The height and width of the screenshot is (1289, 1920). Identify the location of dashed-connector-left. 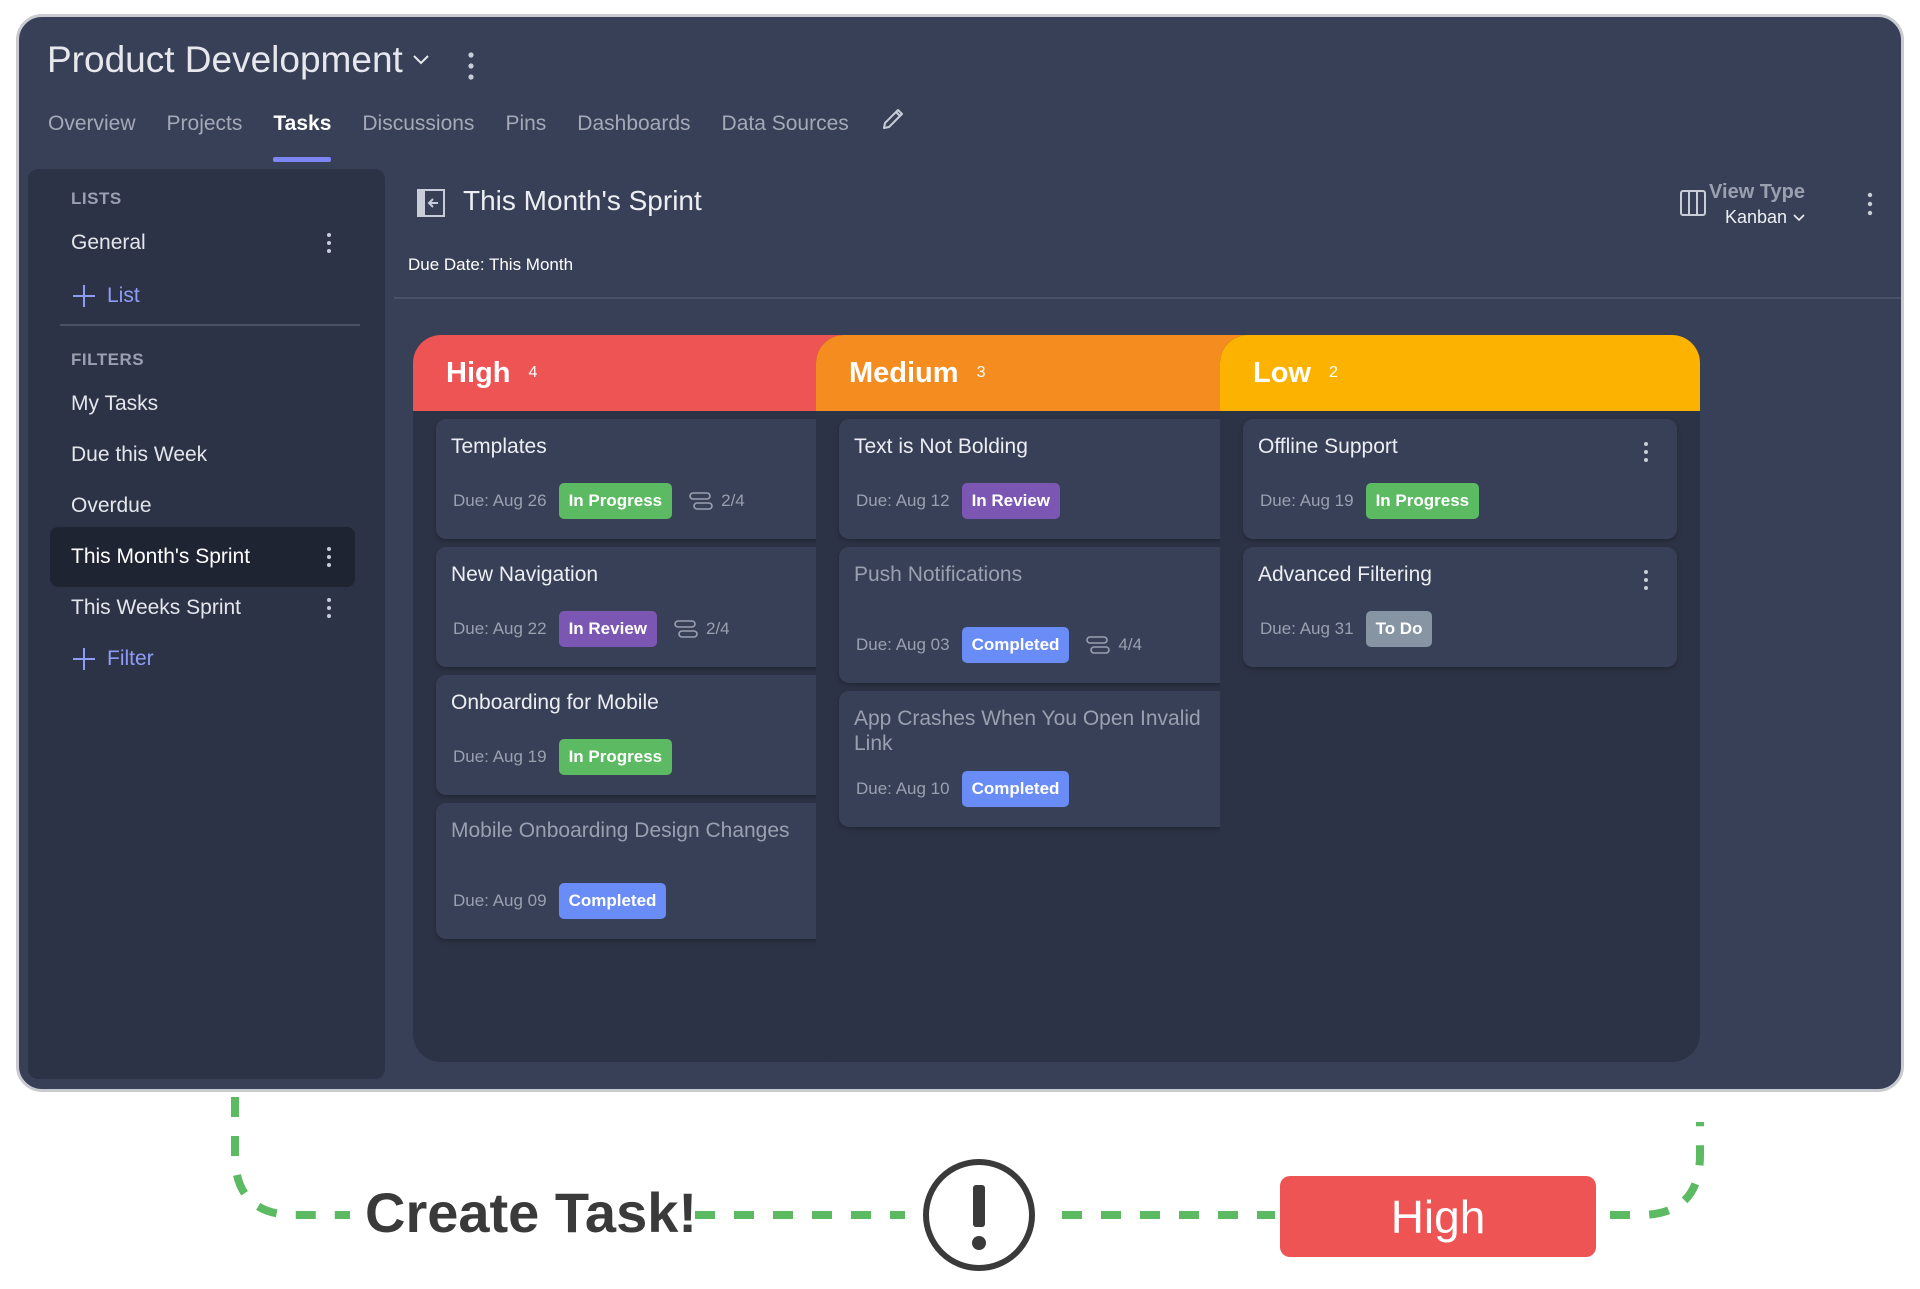
(290, 1158).